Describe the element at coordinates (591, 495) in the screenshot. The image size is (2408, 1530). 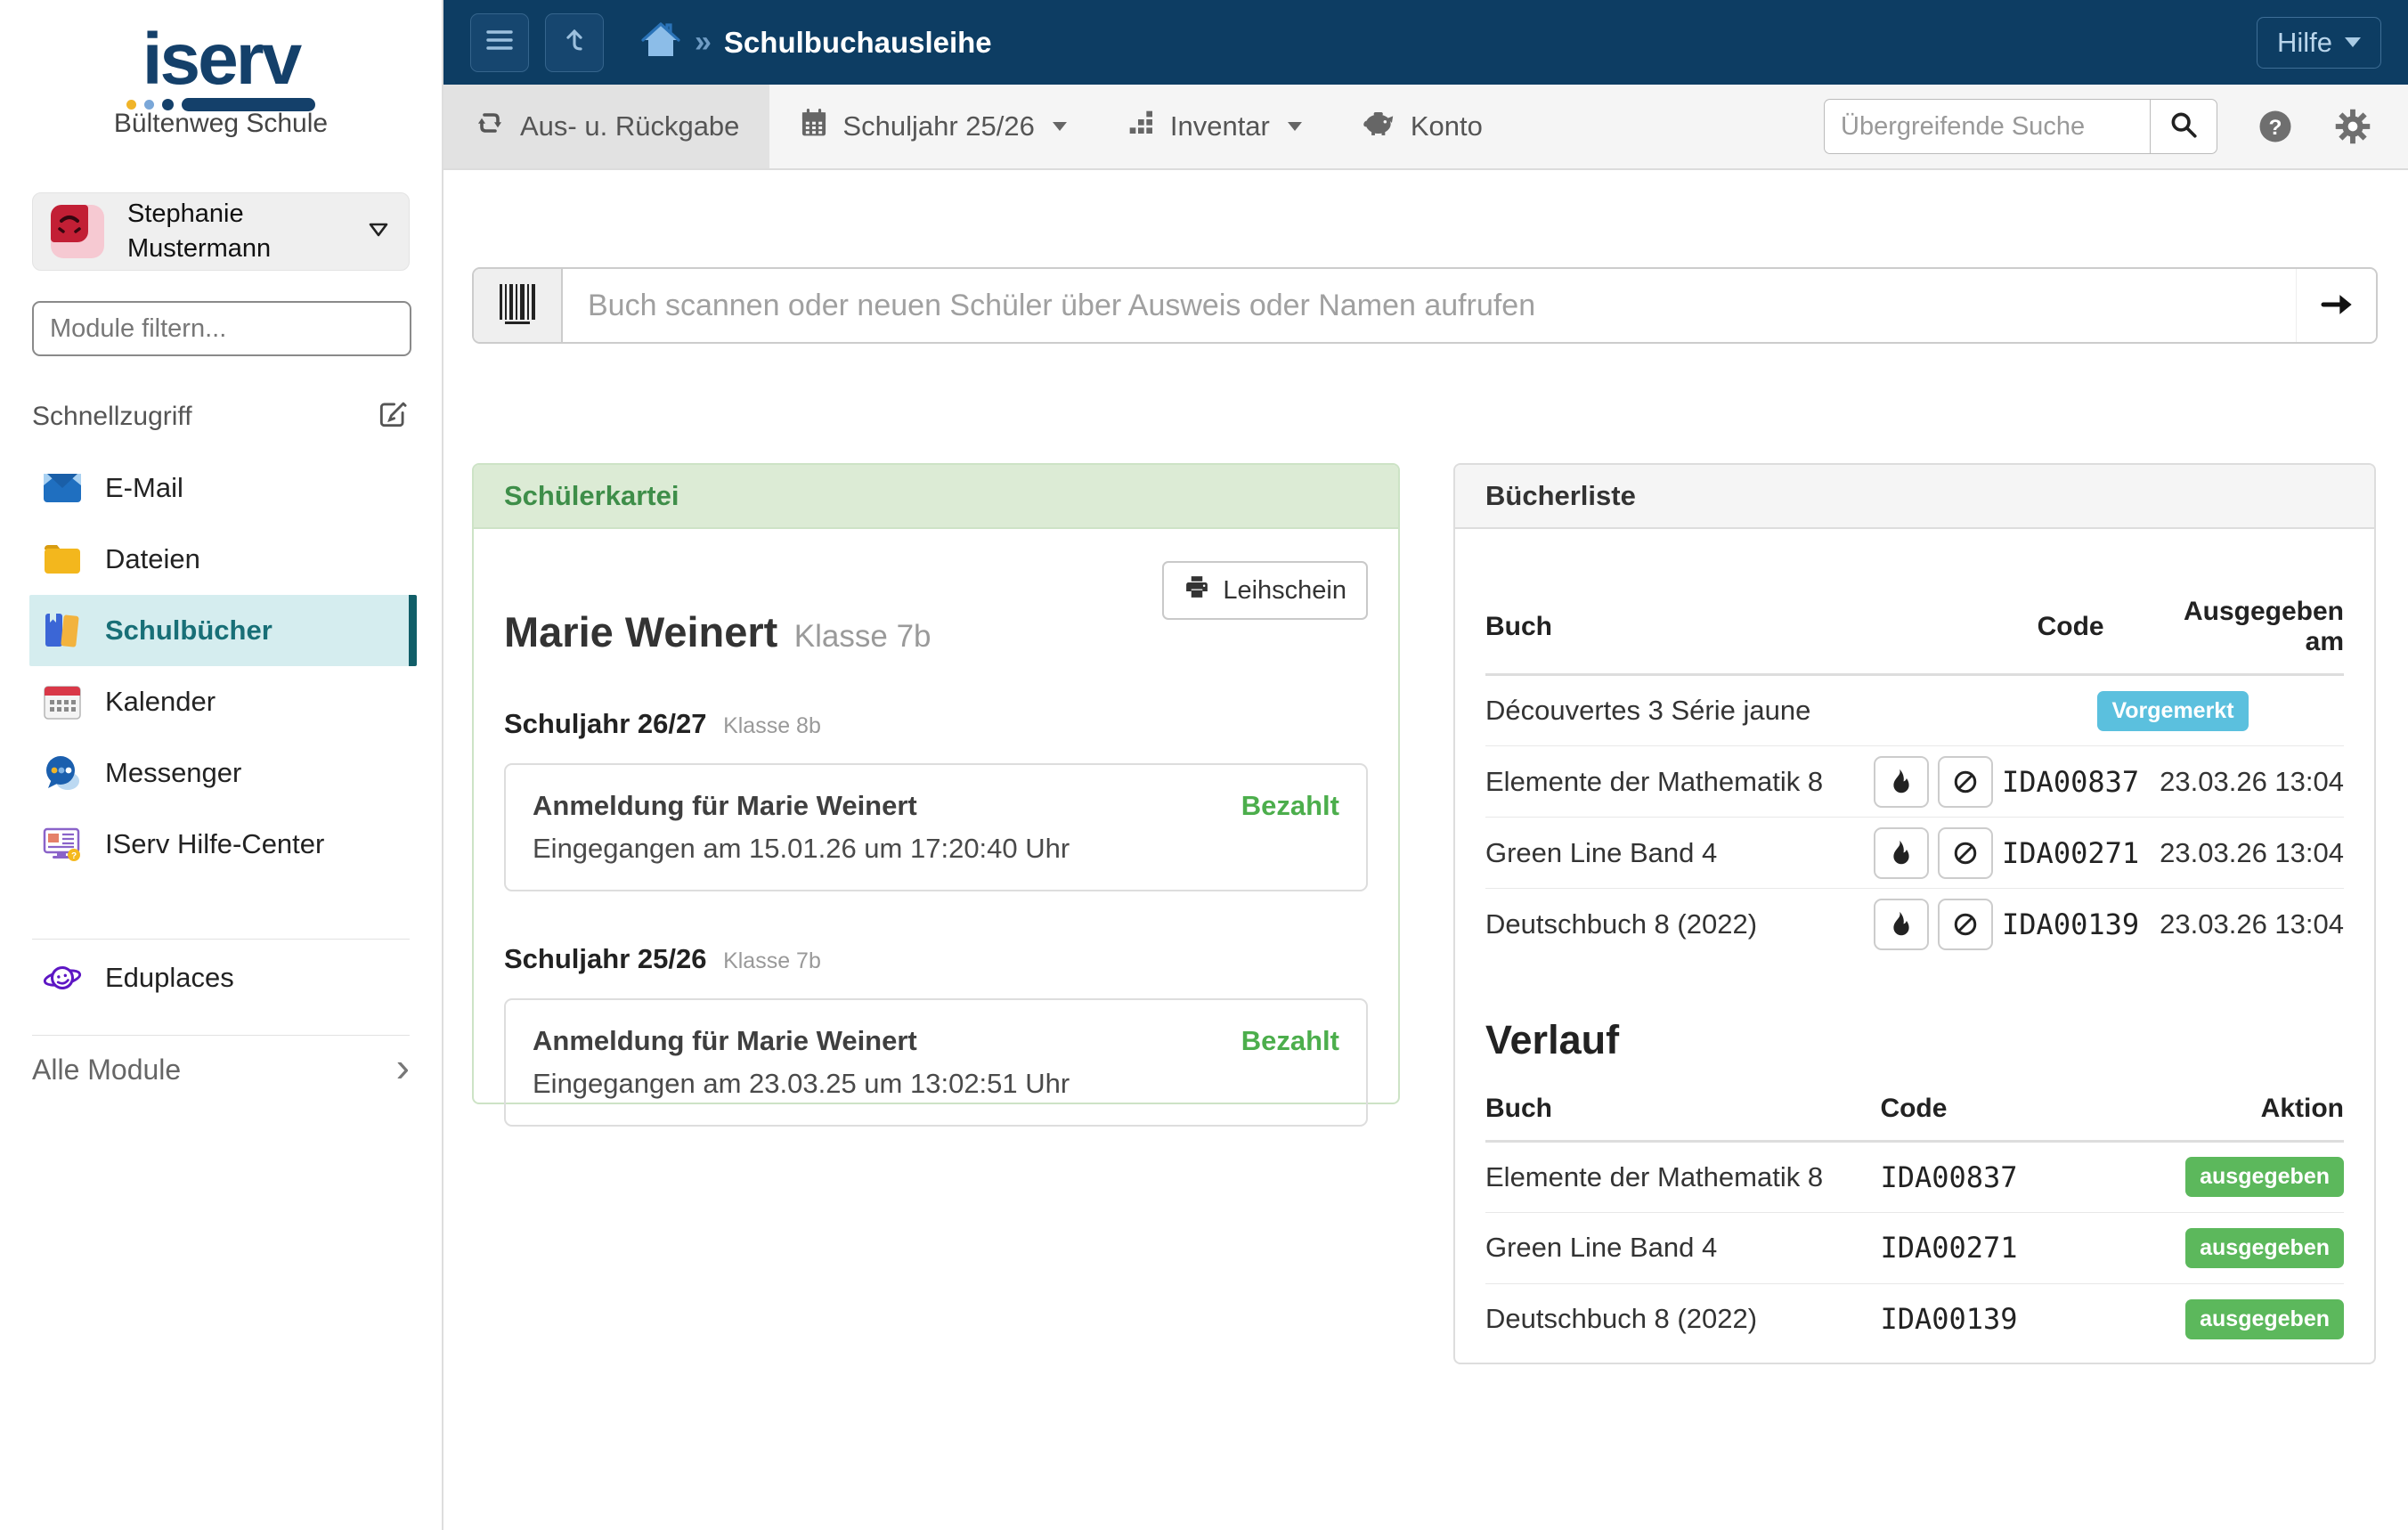
I see `student-card-title: Schülerkartei` at that location.